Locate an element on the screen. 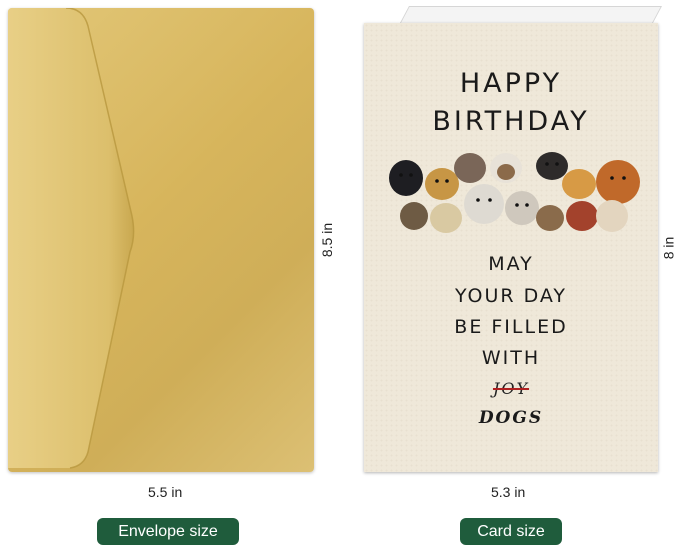  card-dogs-text: DOGS is located at coordinates (511, 418).